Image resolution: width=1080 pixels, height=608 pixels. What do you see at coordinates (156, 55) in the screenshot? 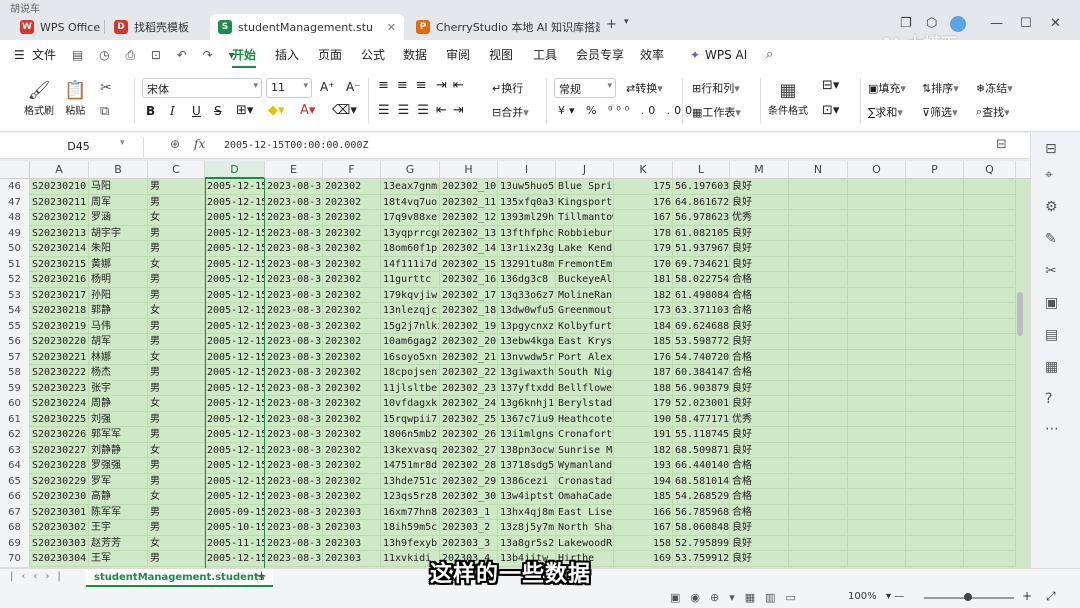
I see `quick-access-toolbar: ▤ ◷ ⎙ ⊡ ↶ ↷ ▾` at bounding box center [156, 55].